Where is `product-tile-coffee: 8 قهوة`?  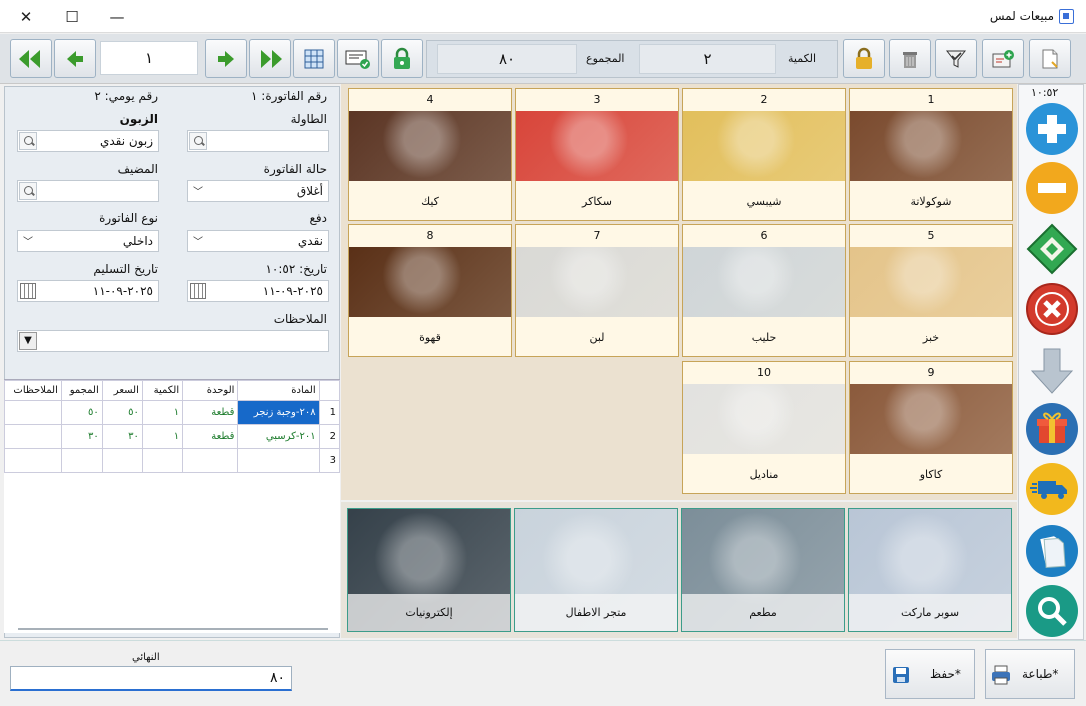
product-tile-coffee: 8 قهوة is located at coordinates (430, 290).